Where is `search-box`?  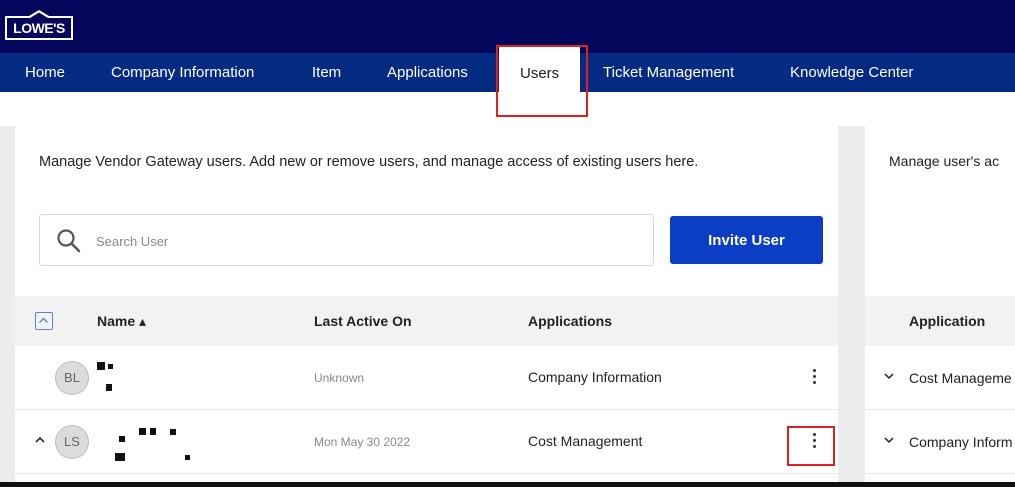
search-box is located at coordinates (346, 240).